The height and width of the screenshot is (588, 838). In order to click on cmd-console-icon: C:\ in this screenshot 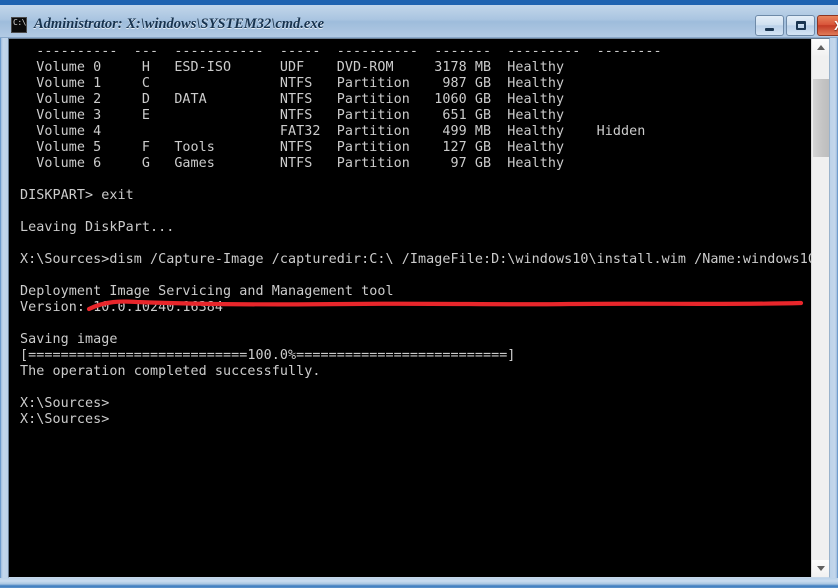, I will do `click(19, 25)`.